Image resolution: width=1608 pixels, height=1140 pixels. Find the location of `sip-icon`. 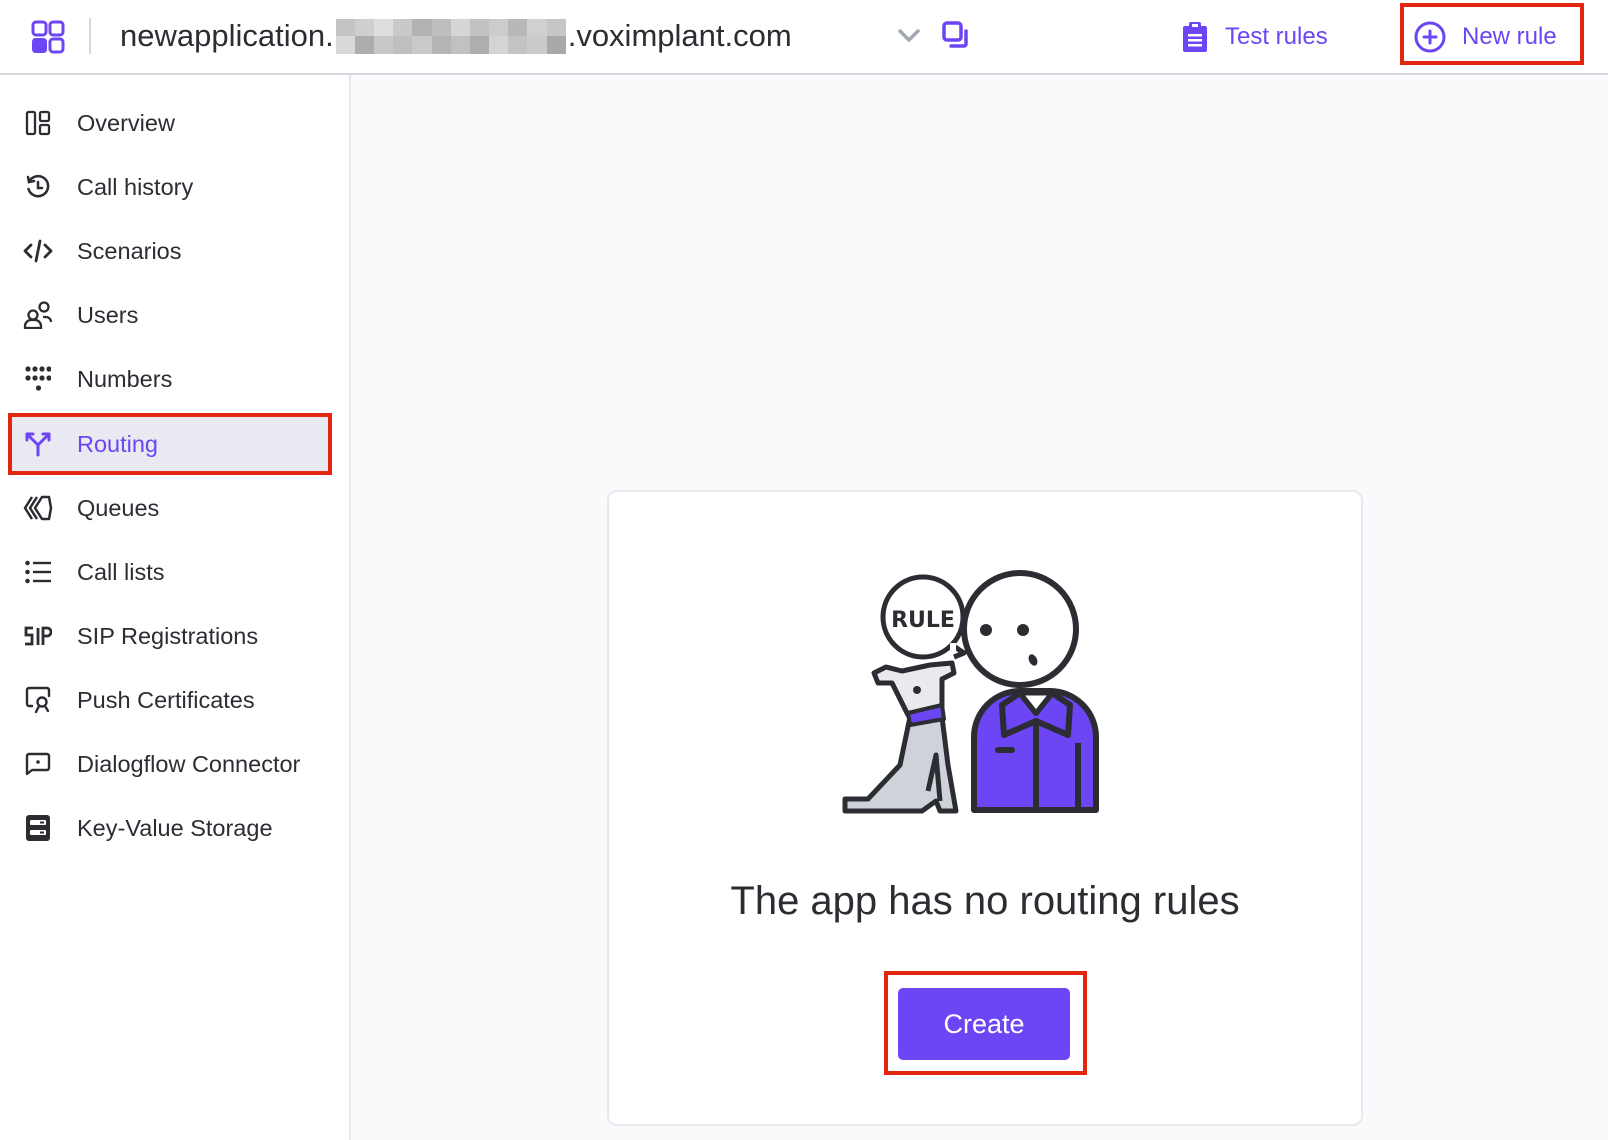

sip-icon is located at coordinates (38, 636).